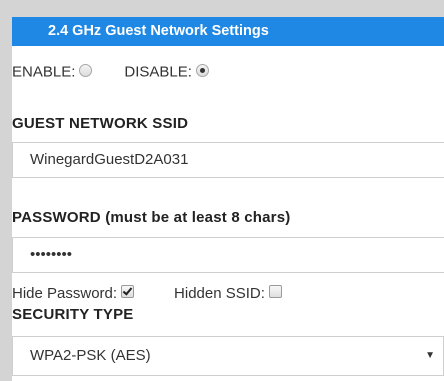  What do you see at coordinates (219, 293) in the screenshot?
I see `hidden-ssid-label: Hidden SSID:` at bounding box center [219, 293].